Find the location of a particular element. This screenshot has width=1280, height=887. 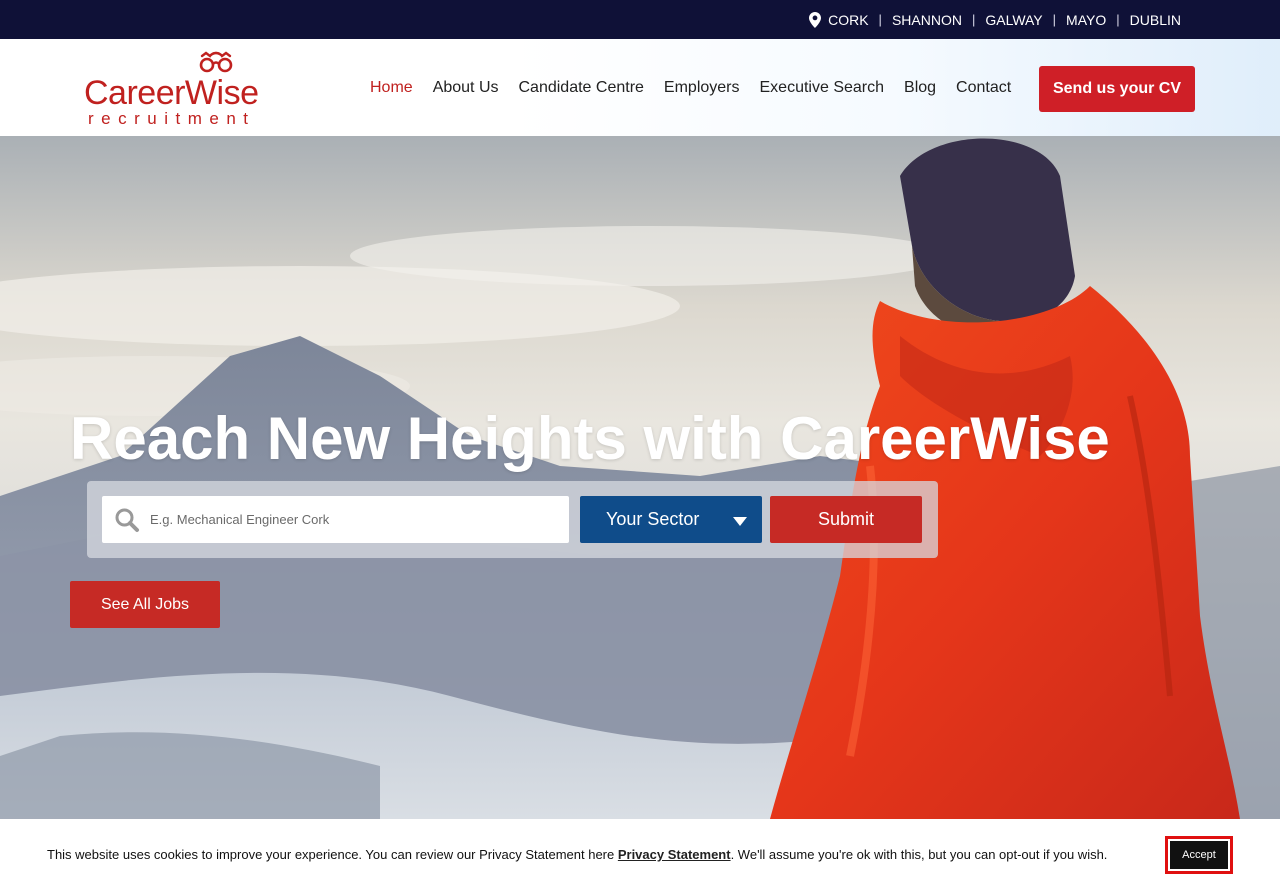

location-galway: GALWAY is located at coordinates (1013, 20).